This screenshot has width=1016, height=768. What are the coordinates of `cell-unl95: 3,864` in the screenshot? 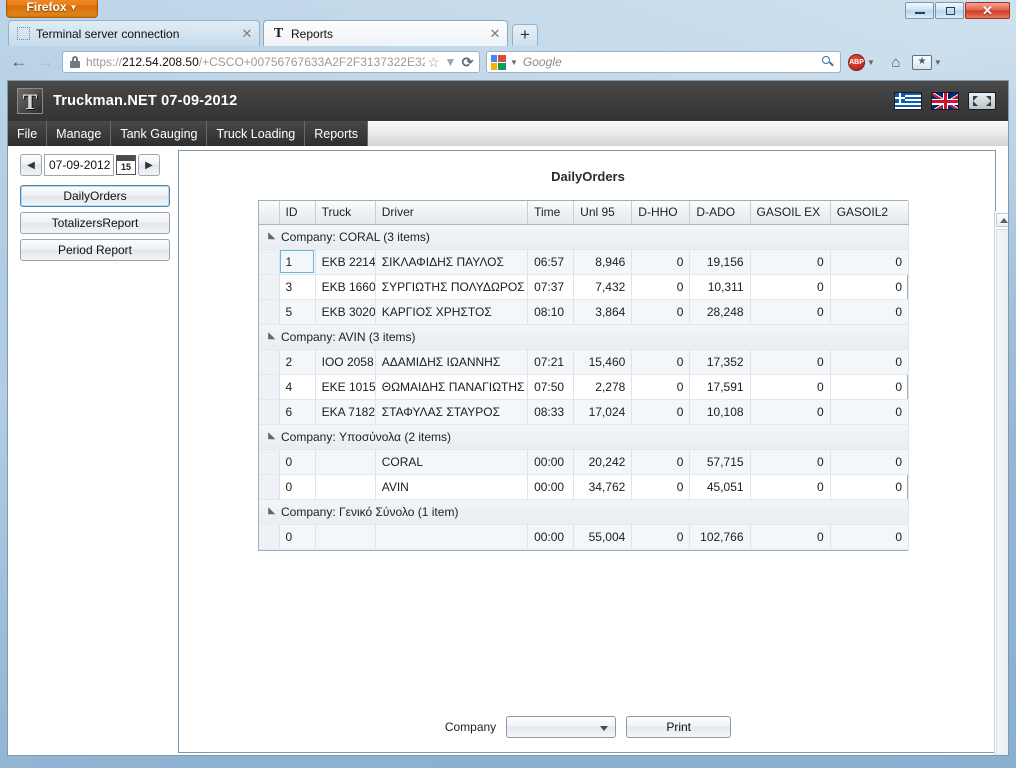 It's located at (603, 312).